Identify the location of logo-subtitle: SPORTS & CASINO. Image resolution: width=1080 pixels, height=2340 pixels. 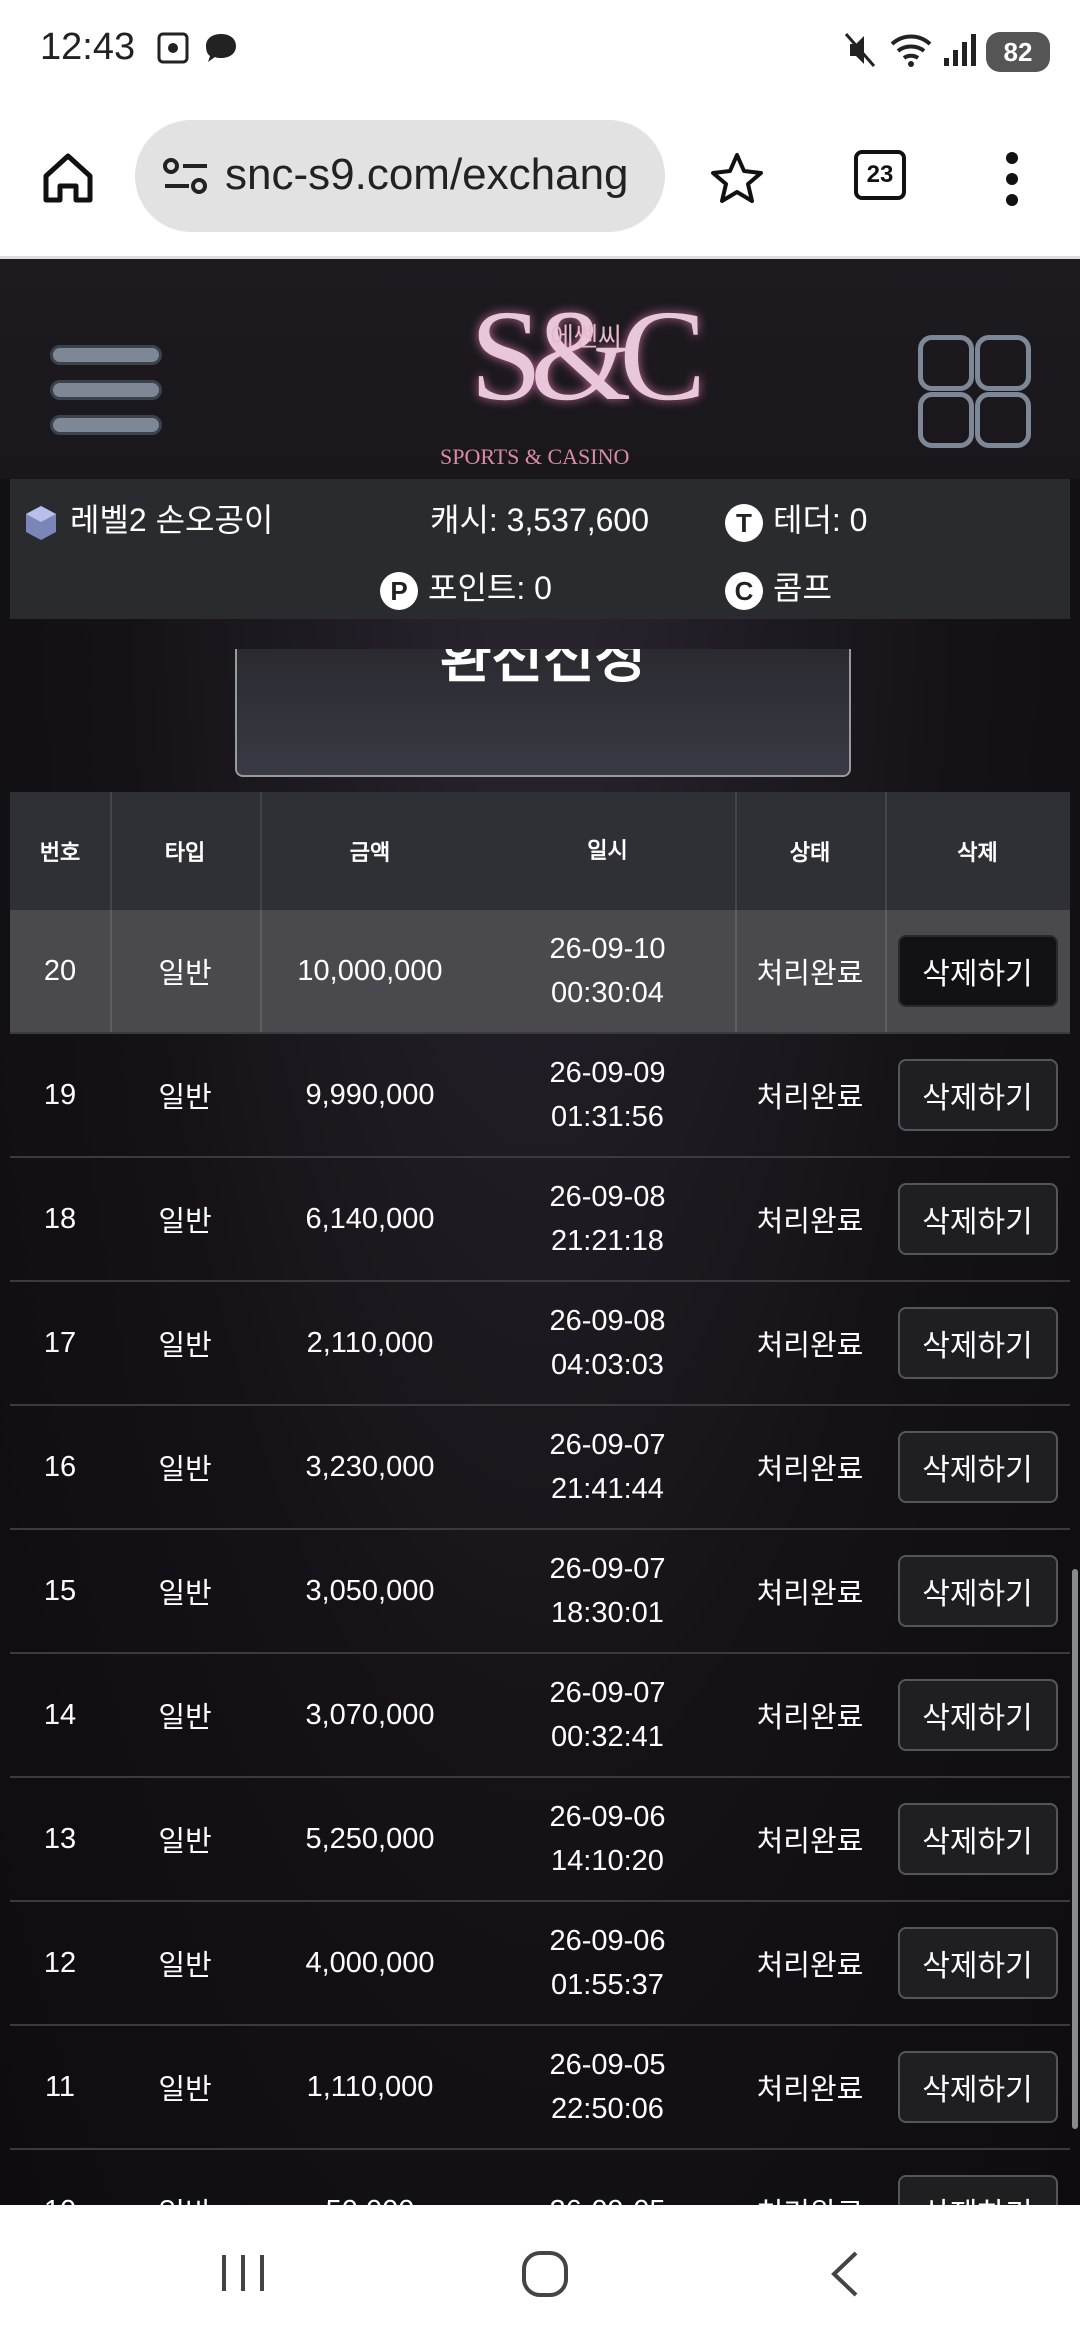
(535, 456).